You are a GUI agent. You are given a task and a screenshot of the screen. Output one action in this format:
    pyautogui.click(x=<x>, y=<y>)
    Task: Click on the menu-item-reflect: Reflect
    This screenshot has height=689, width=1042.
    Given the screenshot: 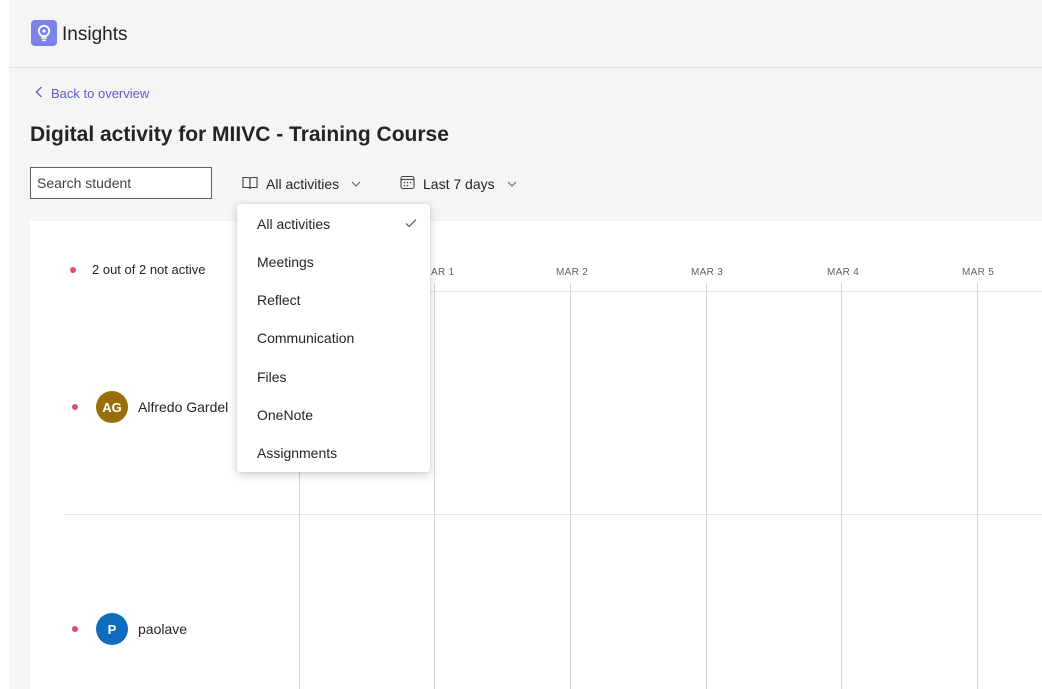 What is the action you would take?
    pyautogui.click(x=333, y=300)
    